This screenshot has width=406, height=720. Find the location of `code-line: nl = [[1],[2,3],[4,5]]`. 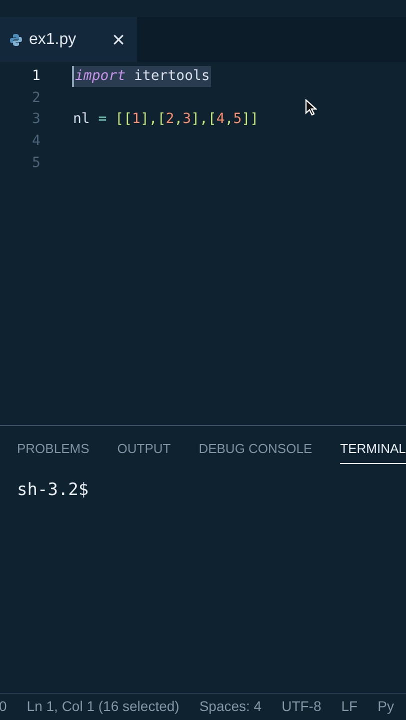

code-line: nl = [[1],[2,3],[4,5]] is located at coordinates (166, 120).